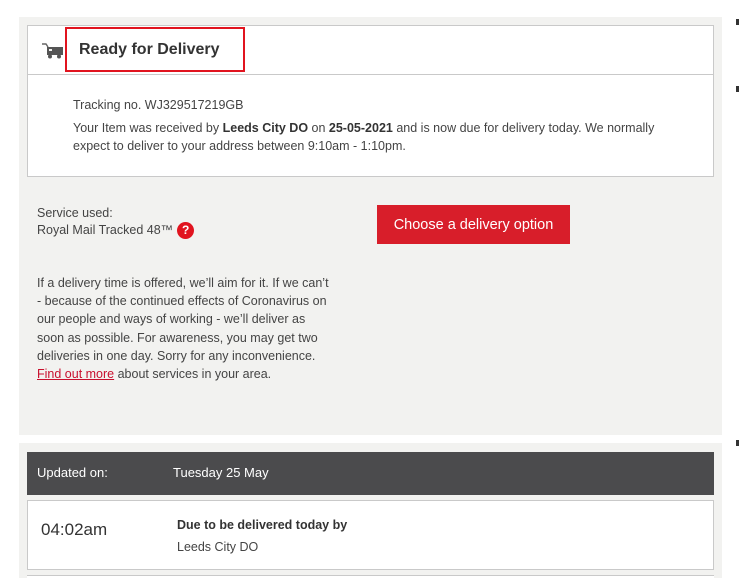  I want to click on event-time: 04:02am, so click(74, 529).